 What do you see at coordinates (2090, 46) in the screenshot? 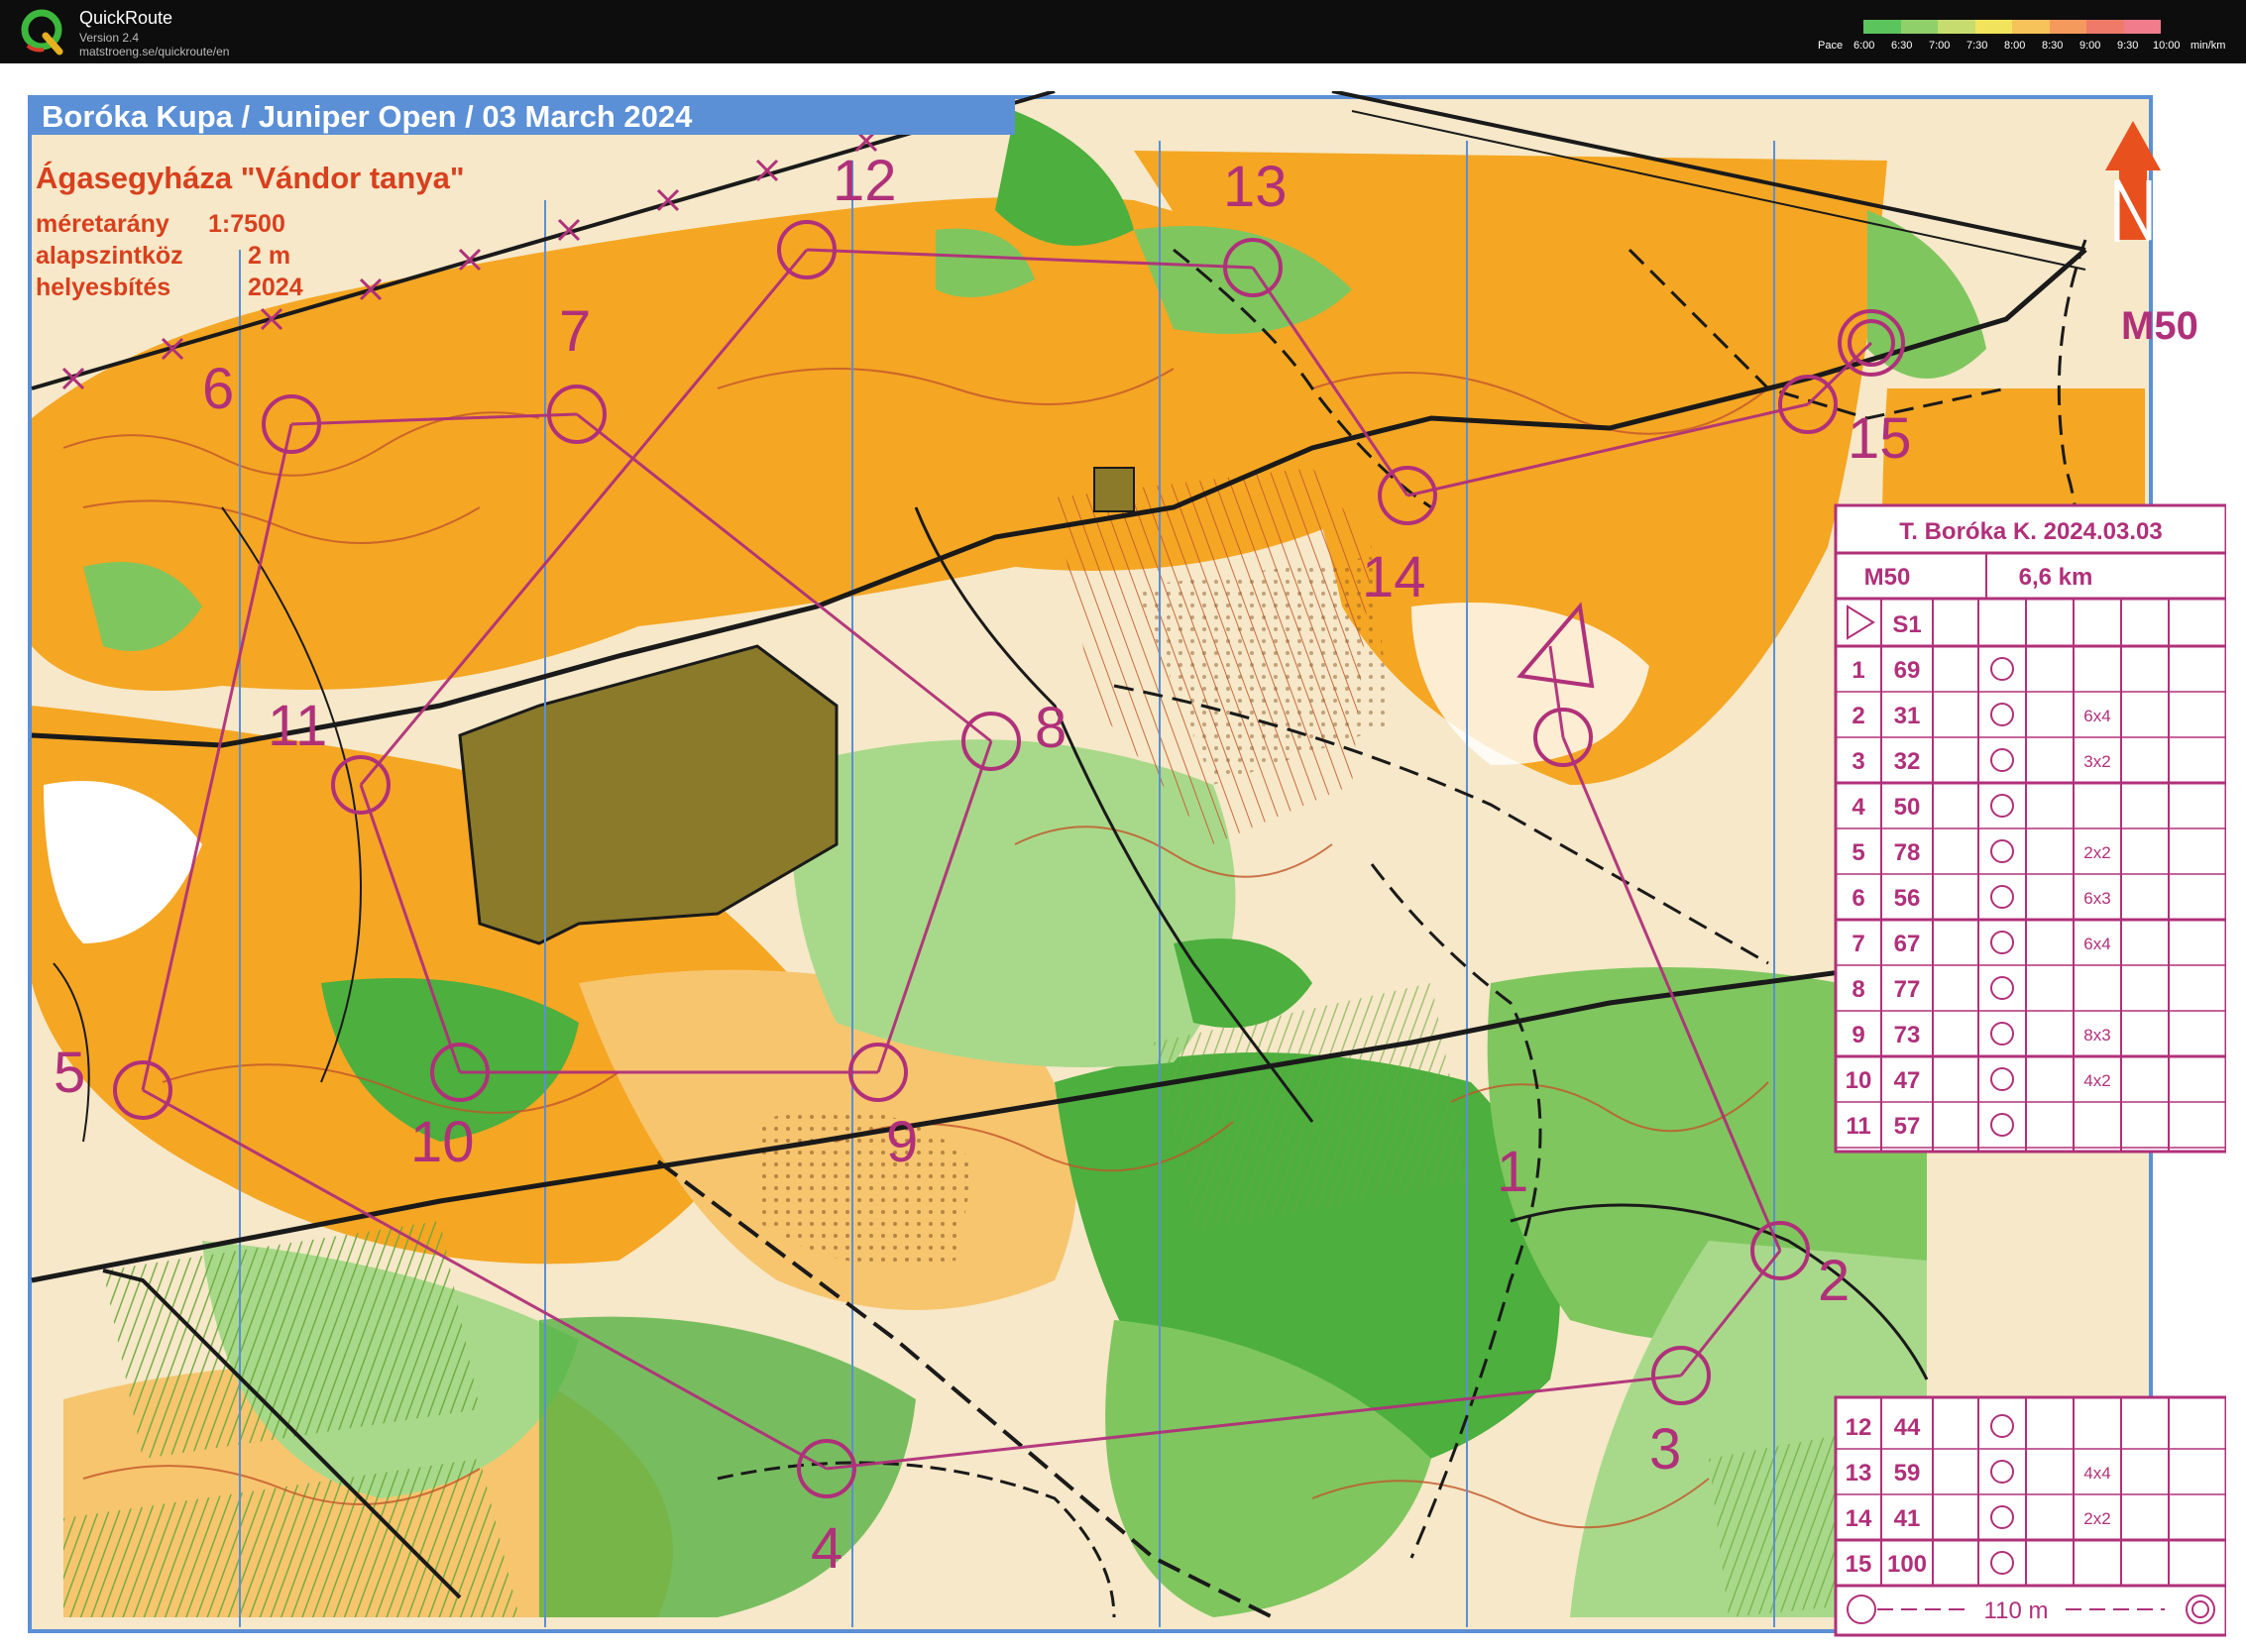
I see `pace-tick: 9:00` at bounding box center [2090, 46].